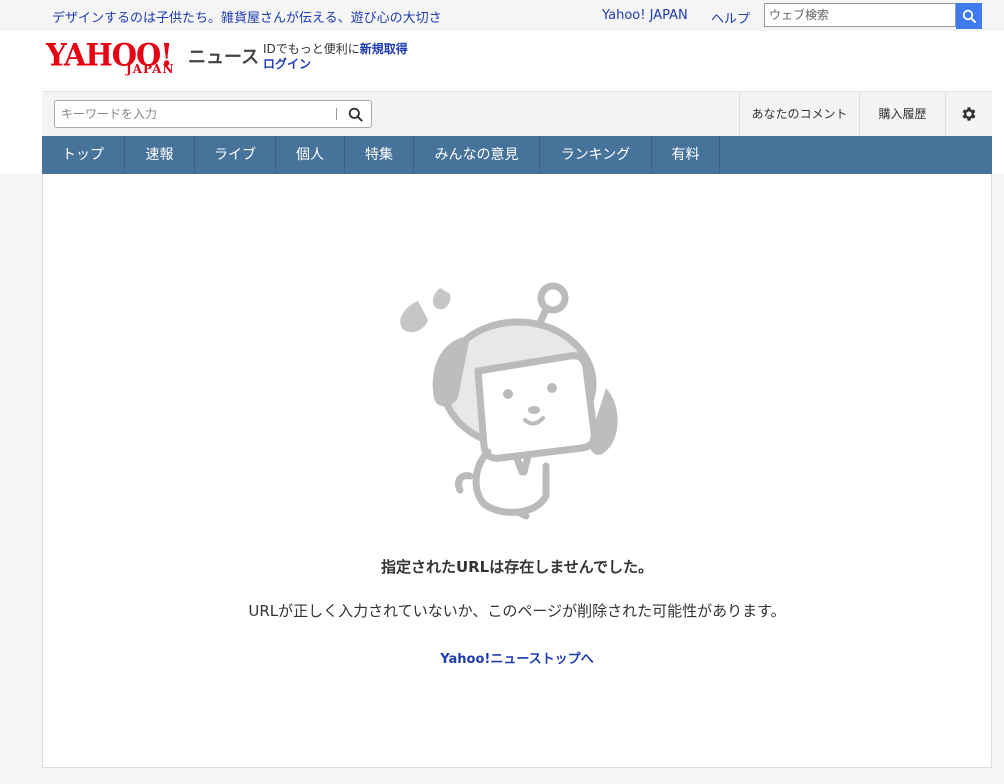  What do you see at coordinates (686, 155) in the screenshot?
I see `category-paid: 有料` at bounding box center [686, 155].